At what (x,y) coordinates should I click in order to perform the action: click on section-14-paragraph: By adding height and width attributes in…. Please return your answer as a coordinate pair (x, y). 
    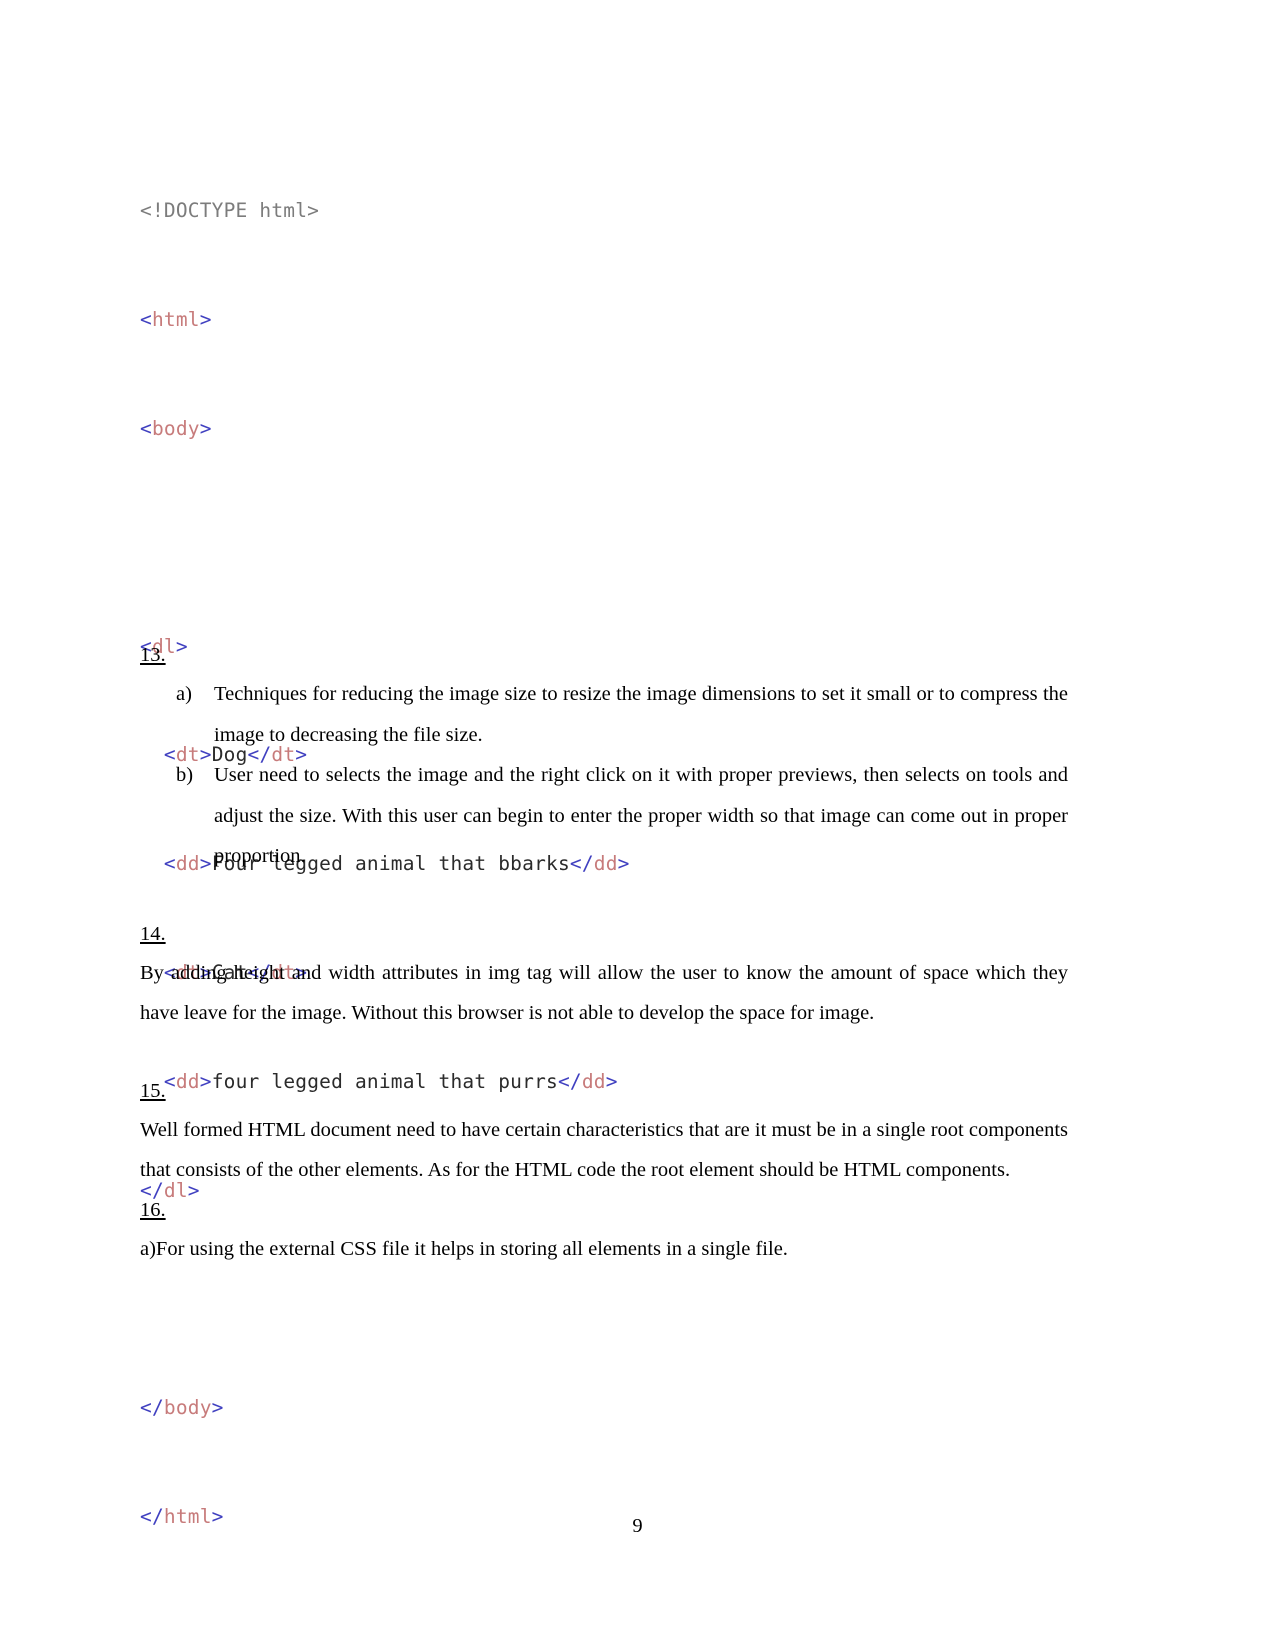
    Looking at the image, I should click on (604, 993).